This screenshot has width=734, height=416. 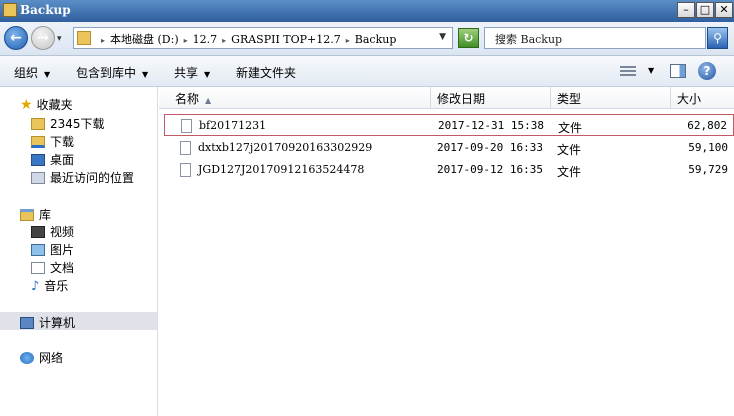 I want to click on nav-item-music: ♪ 音乐, so click(x=49, y=285).